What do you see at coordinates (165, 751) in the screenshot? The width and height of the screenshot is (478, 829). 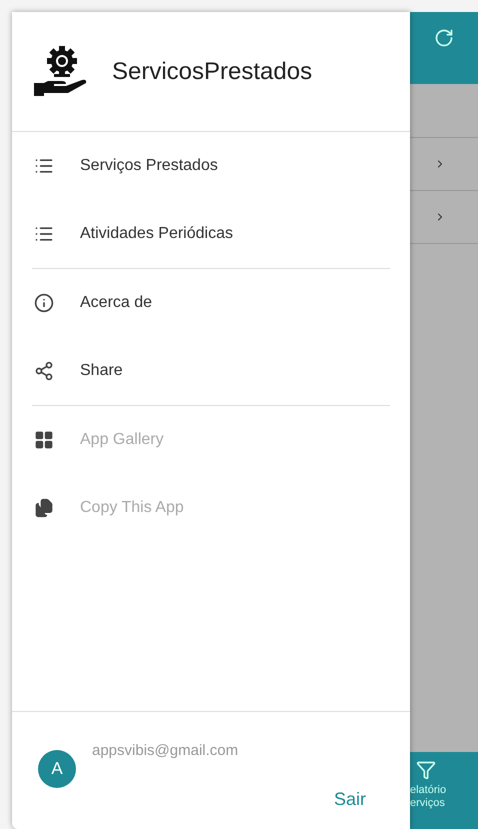 I see `account-email: appsvibis@gmail.com` at bounding box center [165, 751].